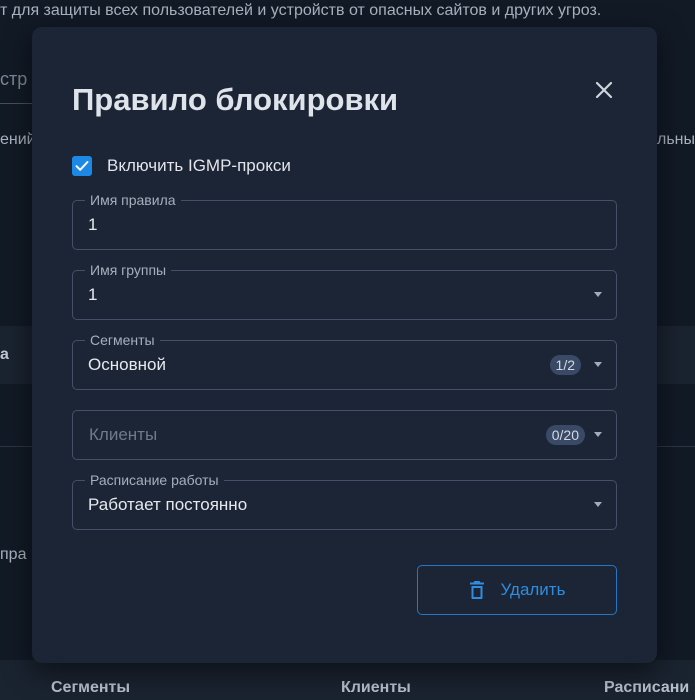  Describe the element at coordinates (376, 688) in the screenshot. I see `column-header-clients: Клиенты` at that location.